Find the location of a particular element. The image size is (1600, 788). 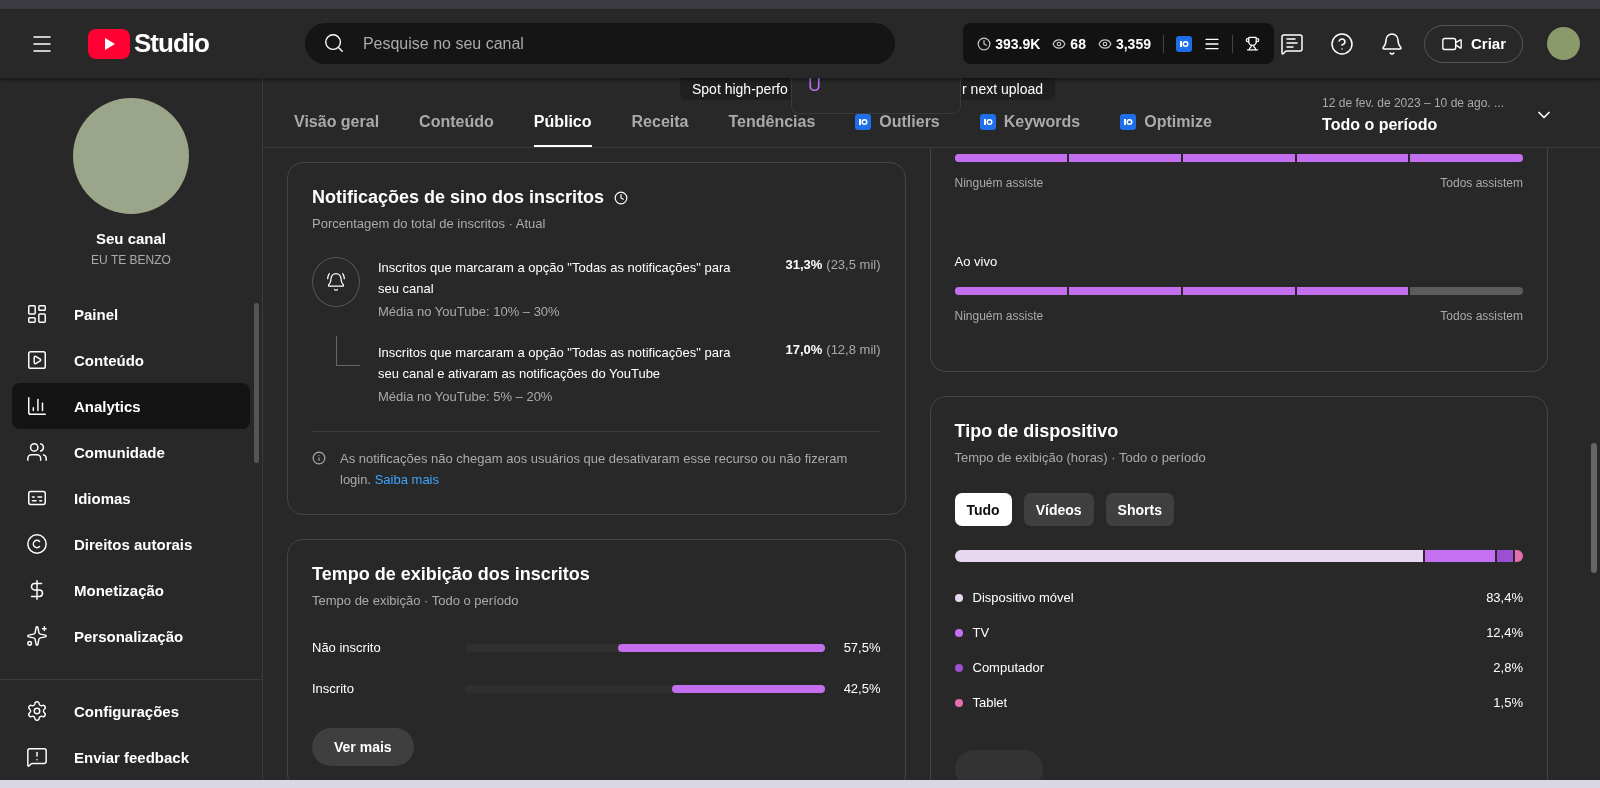

tab: Visão geral is located at coordinates (337, 123).